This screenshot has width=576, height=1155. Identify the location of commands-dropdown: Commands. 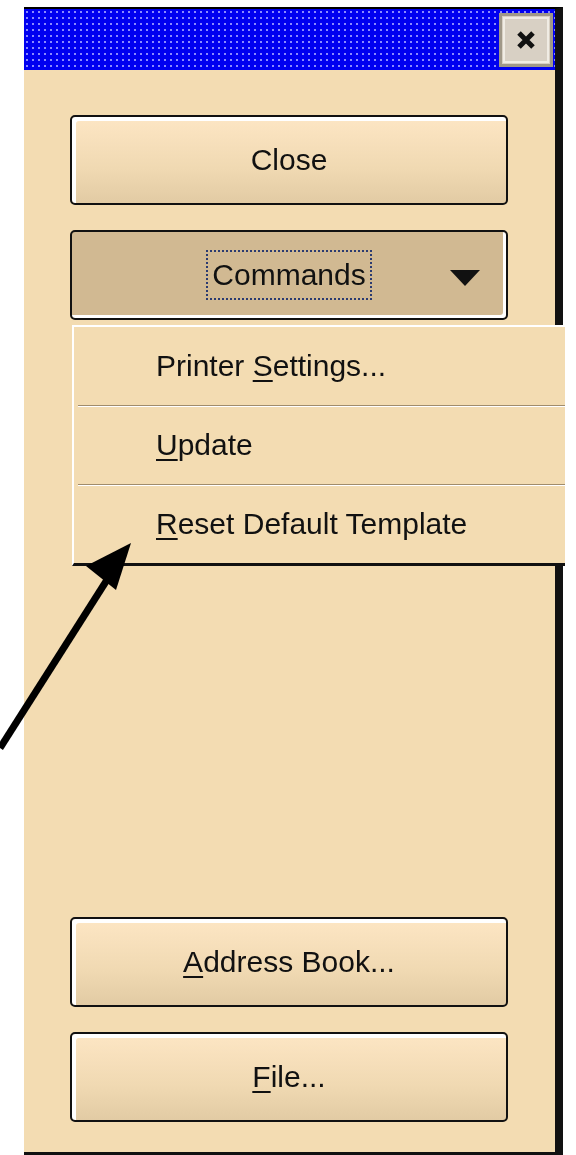
(289, 275).